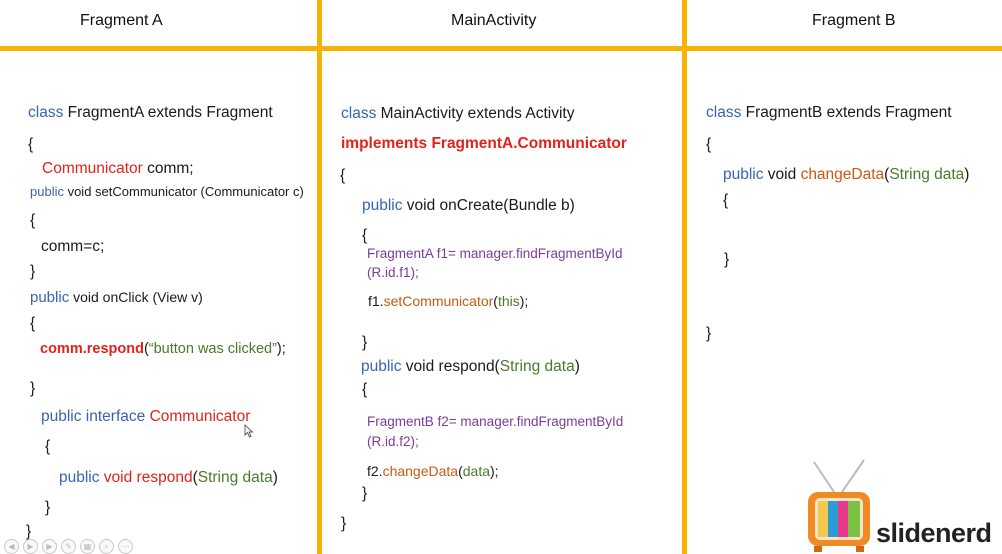 This screenshot has width=1002, height=554. I want to click on fragment-a-title: Fragment A, so click(121, 20).